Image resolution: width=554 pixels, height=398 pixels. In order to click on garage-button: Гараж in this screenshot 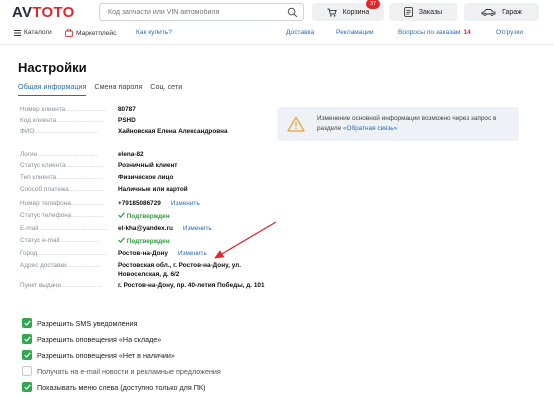, I will do `click(501, 12)`.